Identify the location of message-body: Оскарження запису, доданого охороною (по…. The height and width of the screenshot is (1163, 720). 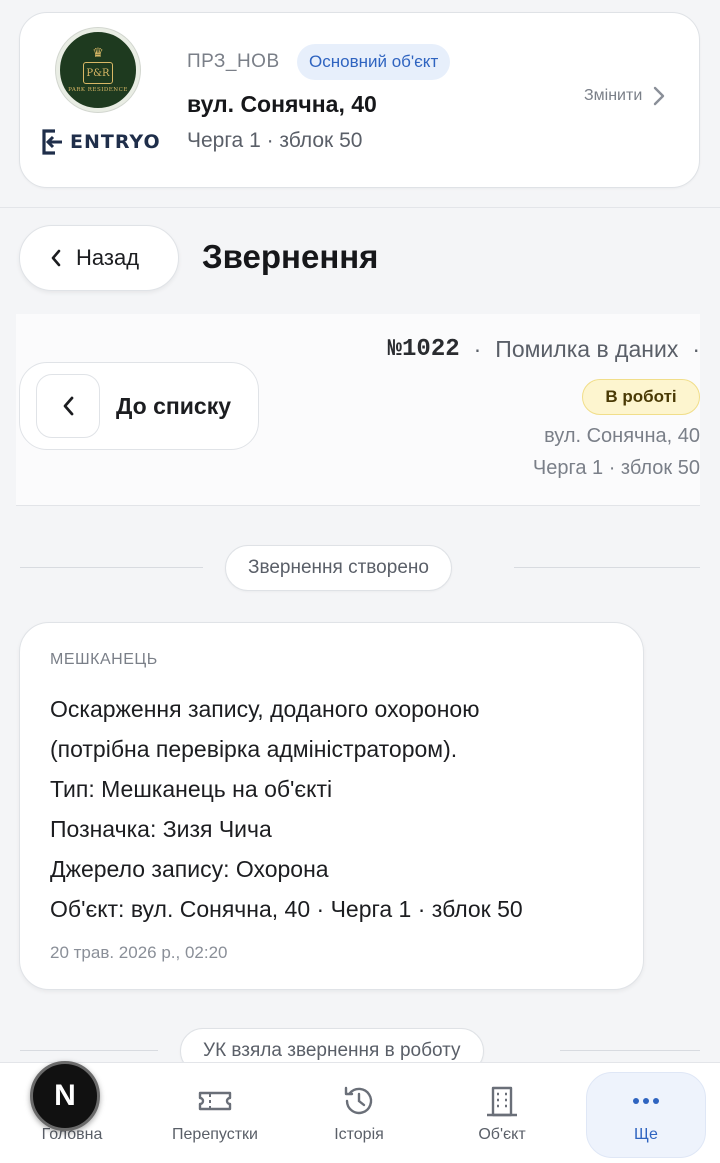
(286, 809).